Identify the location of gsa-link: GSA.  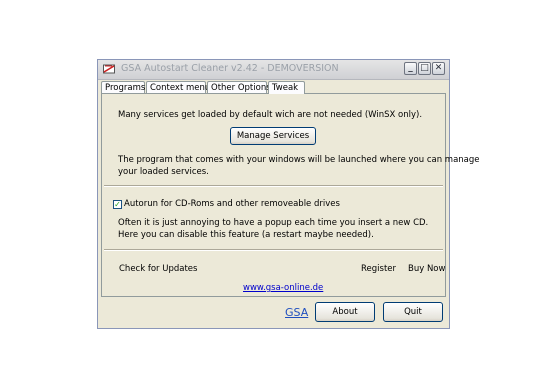
(296, 312).